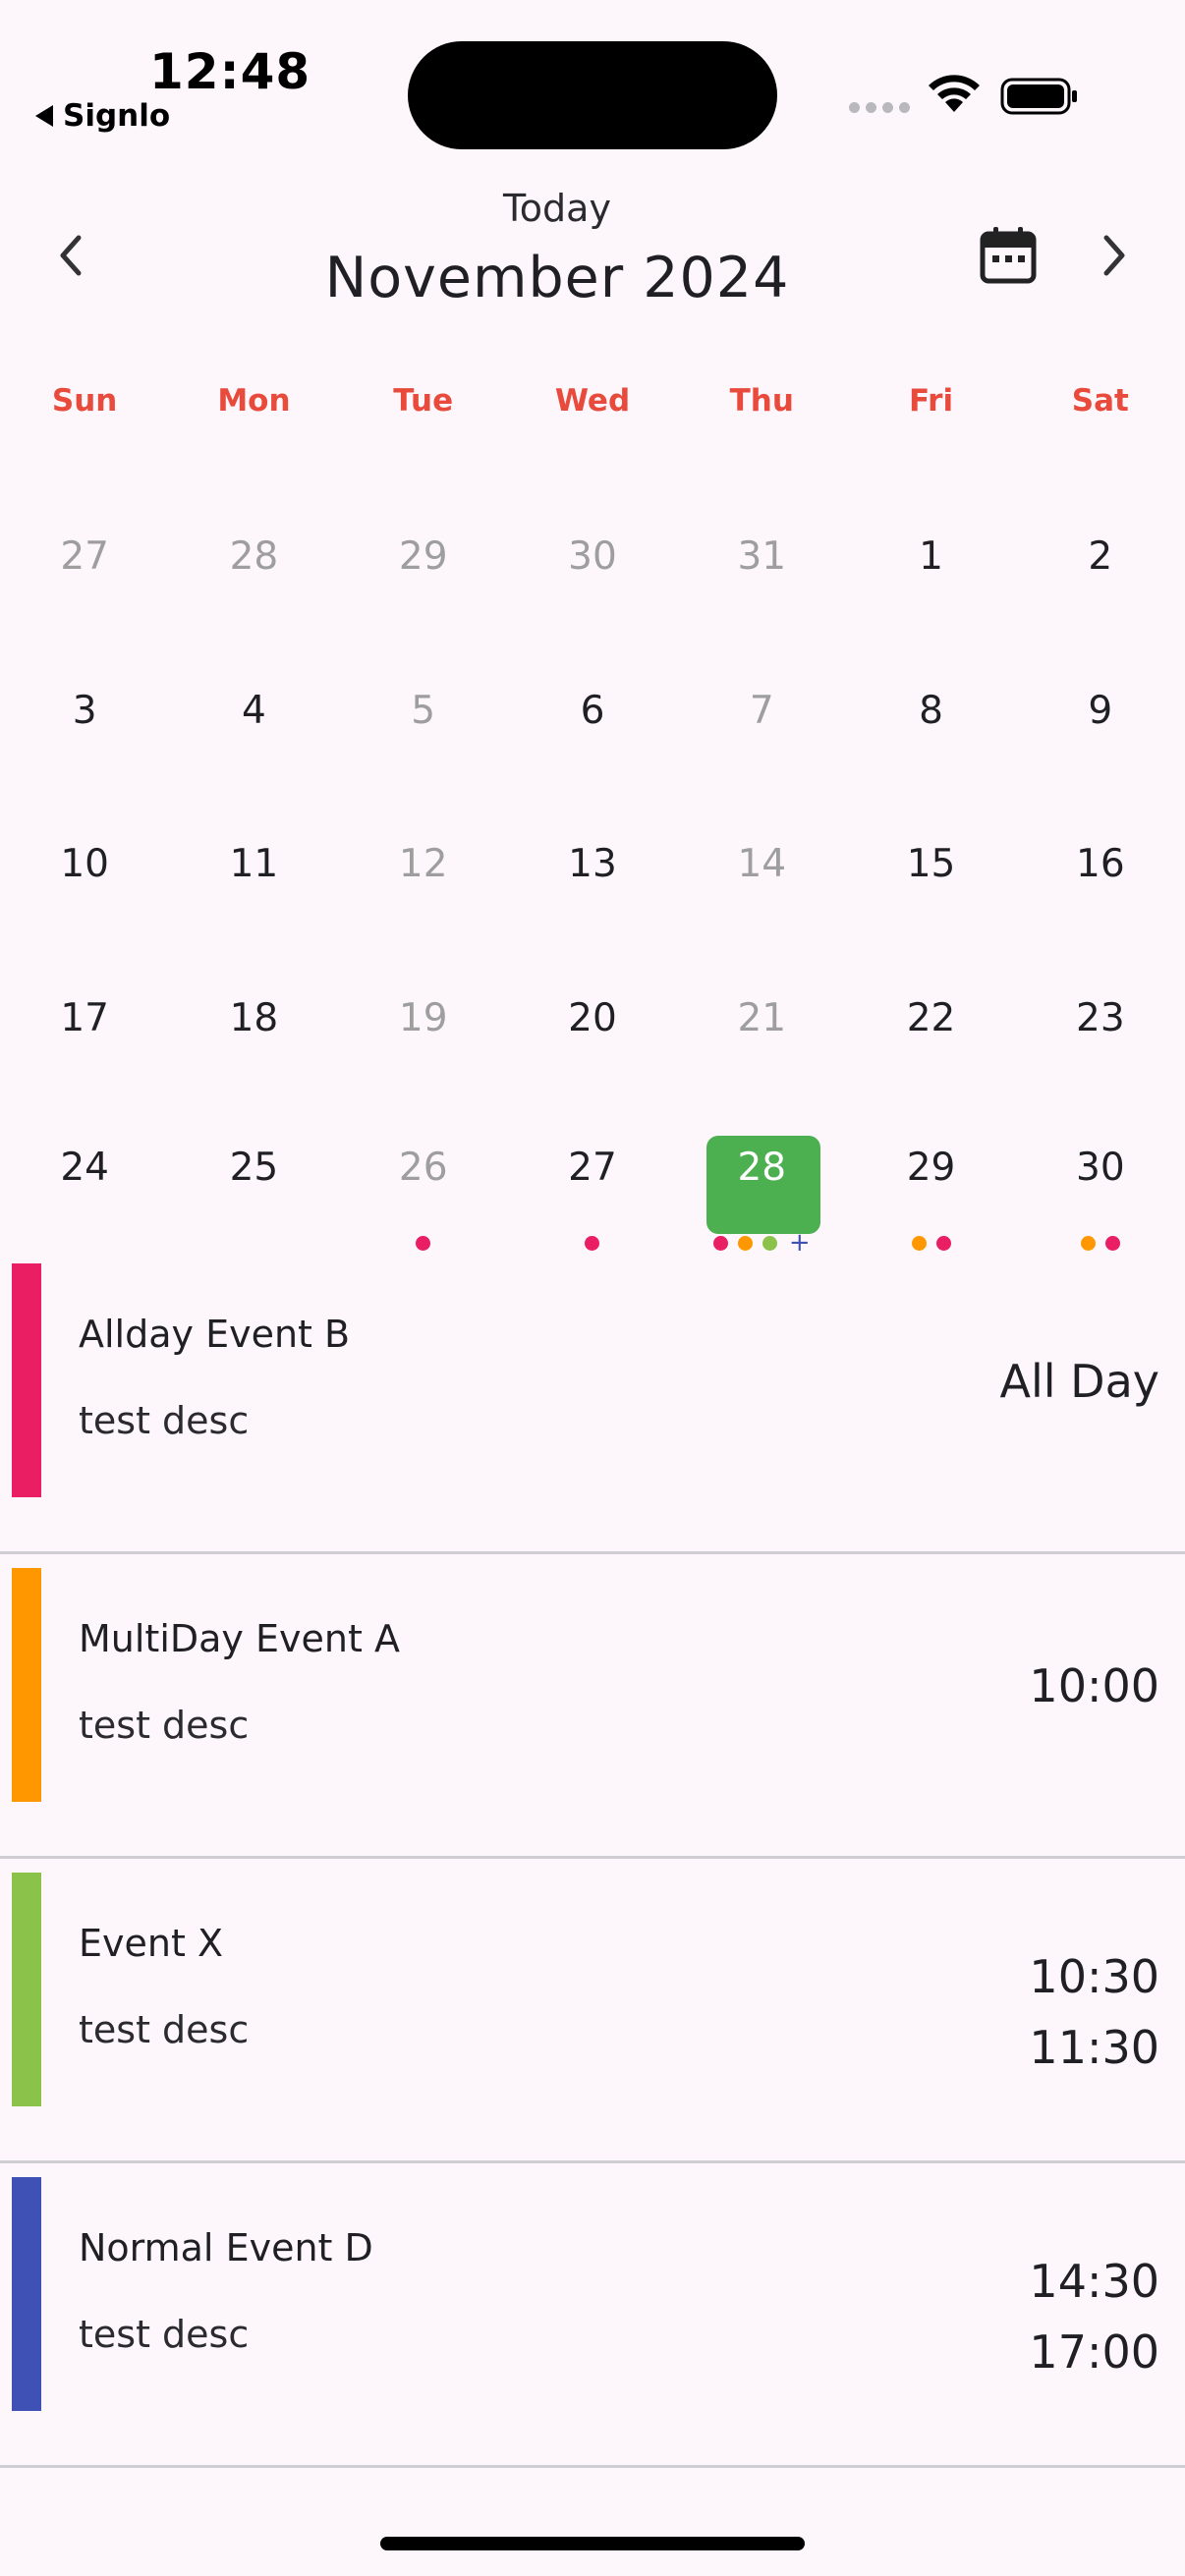 The image size is (1185, 2576). I want to click on event-time-line: All Day, so click(1079, 1381).